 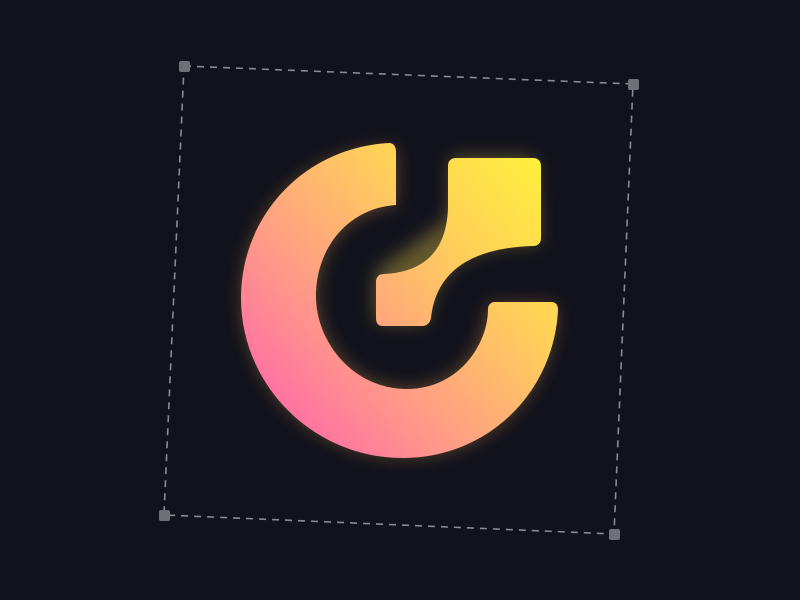 I want to click on resize-handle-bottom-right, so click(x=614, y=534).